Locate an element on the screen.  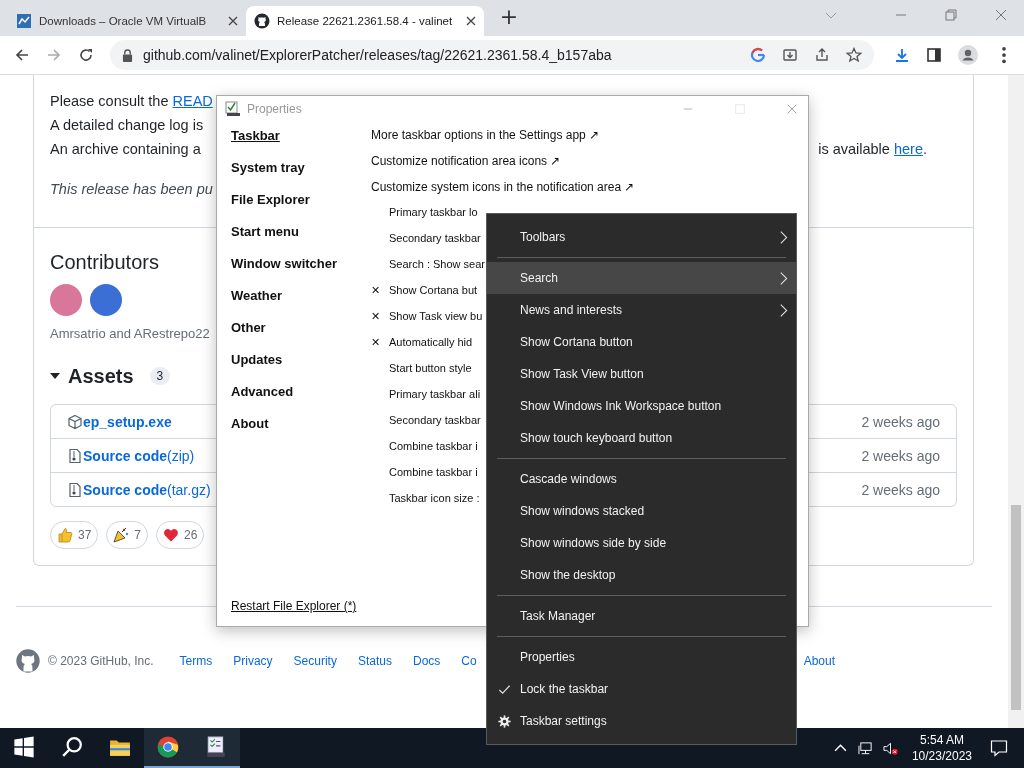
search-icon is located at coordinates (72, 747).